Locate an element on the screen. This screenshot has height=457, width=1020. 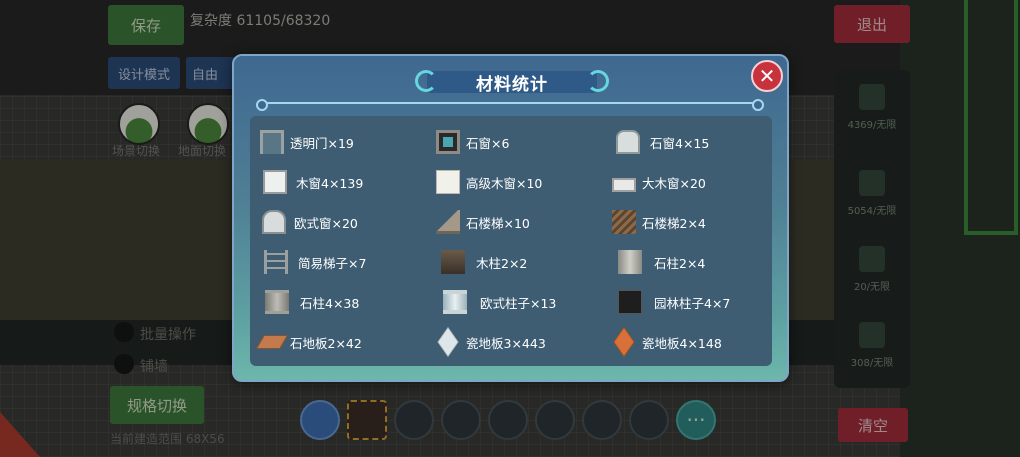
list-item: 石楼梯2×4 is located at coordinates (697, 222).